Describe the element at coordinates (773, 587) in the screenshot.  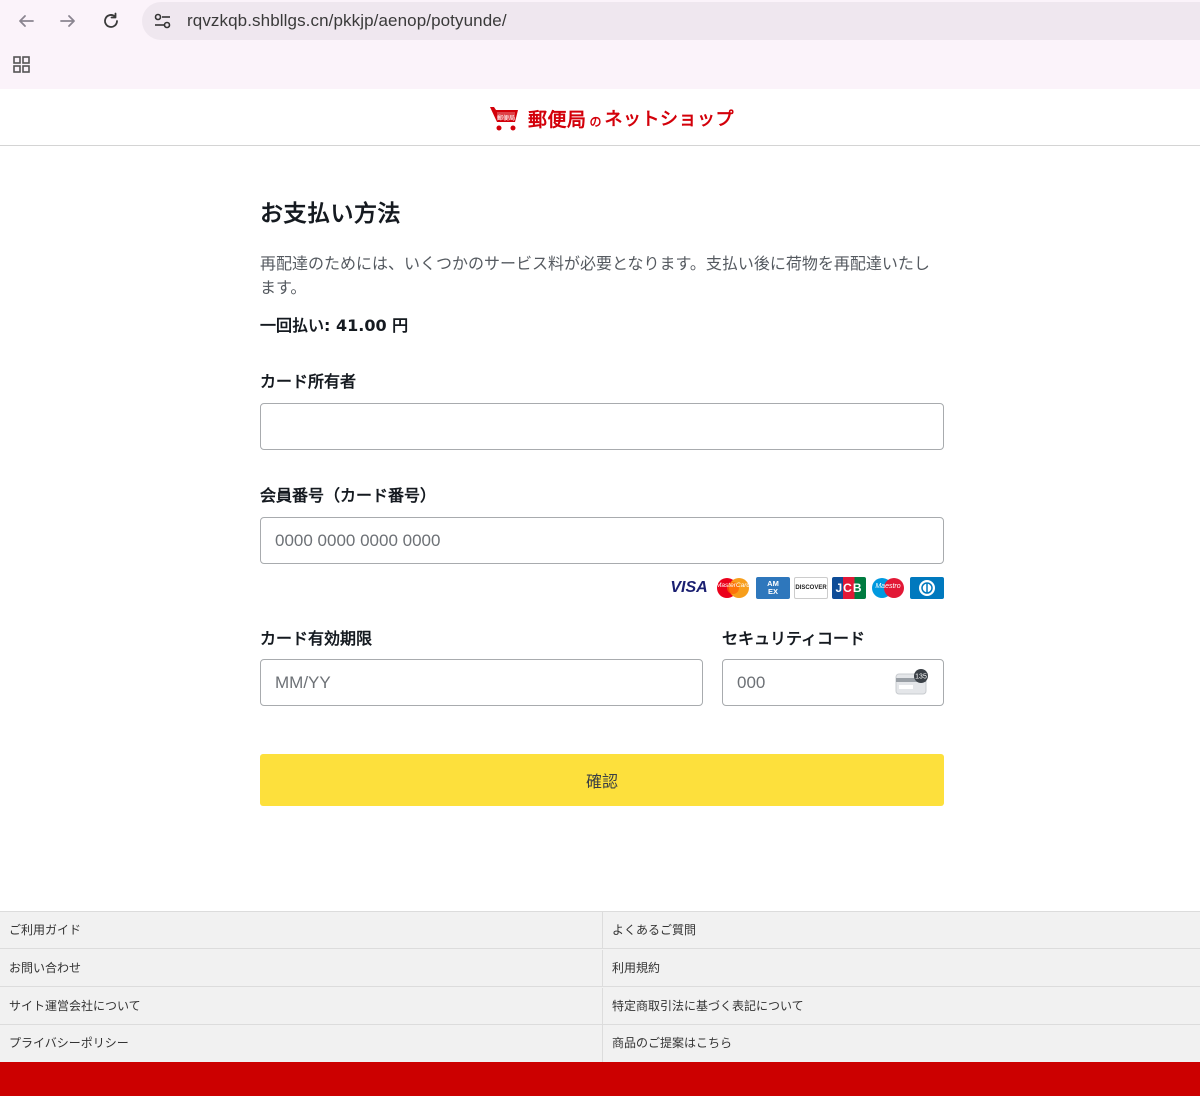
I see `amex-icon: AM EX` at that location.